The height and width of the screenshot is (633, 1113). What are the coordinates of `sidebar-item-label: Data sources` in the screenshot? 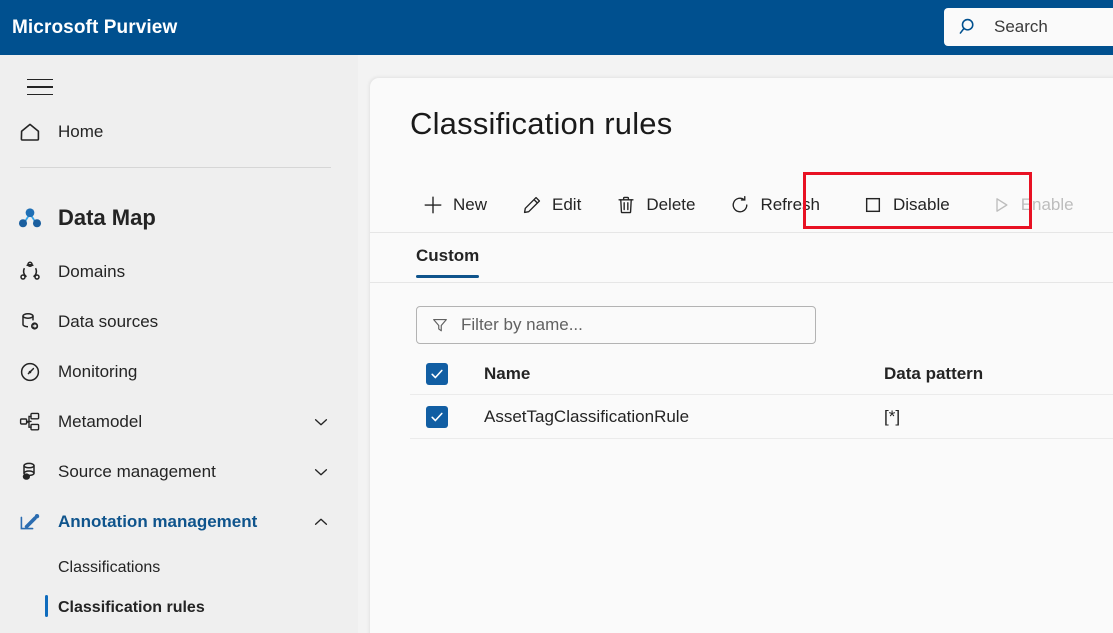 It's located at (108, 321).